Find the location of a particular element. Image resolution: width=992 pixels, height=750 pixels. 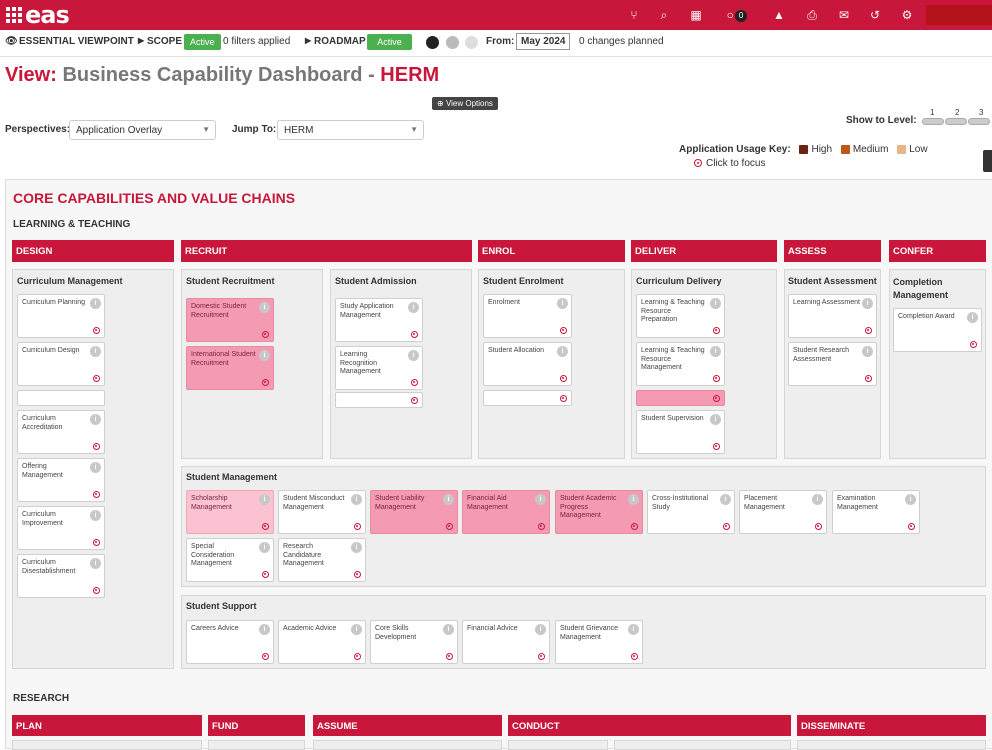

capability-card: Curriculum Planning i is located at coordinates (61, 316).